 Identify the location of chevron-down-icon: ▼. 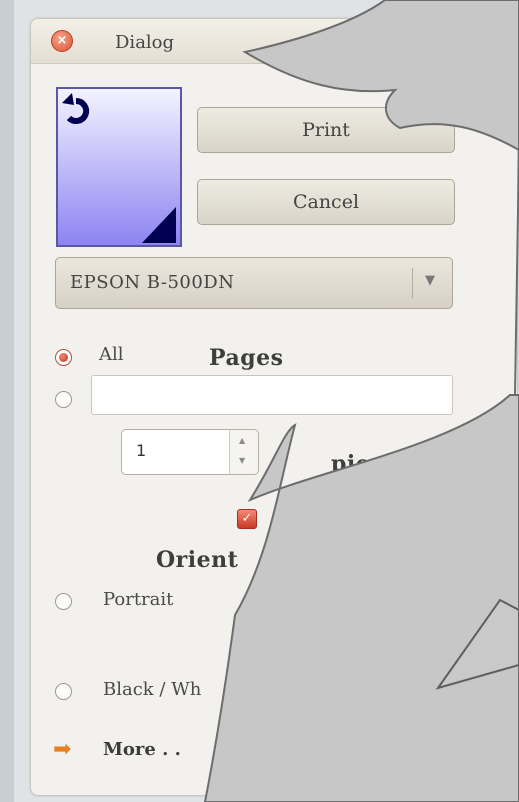
(430, 280).